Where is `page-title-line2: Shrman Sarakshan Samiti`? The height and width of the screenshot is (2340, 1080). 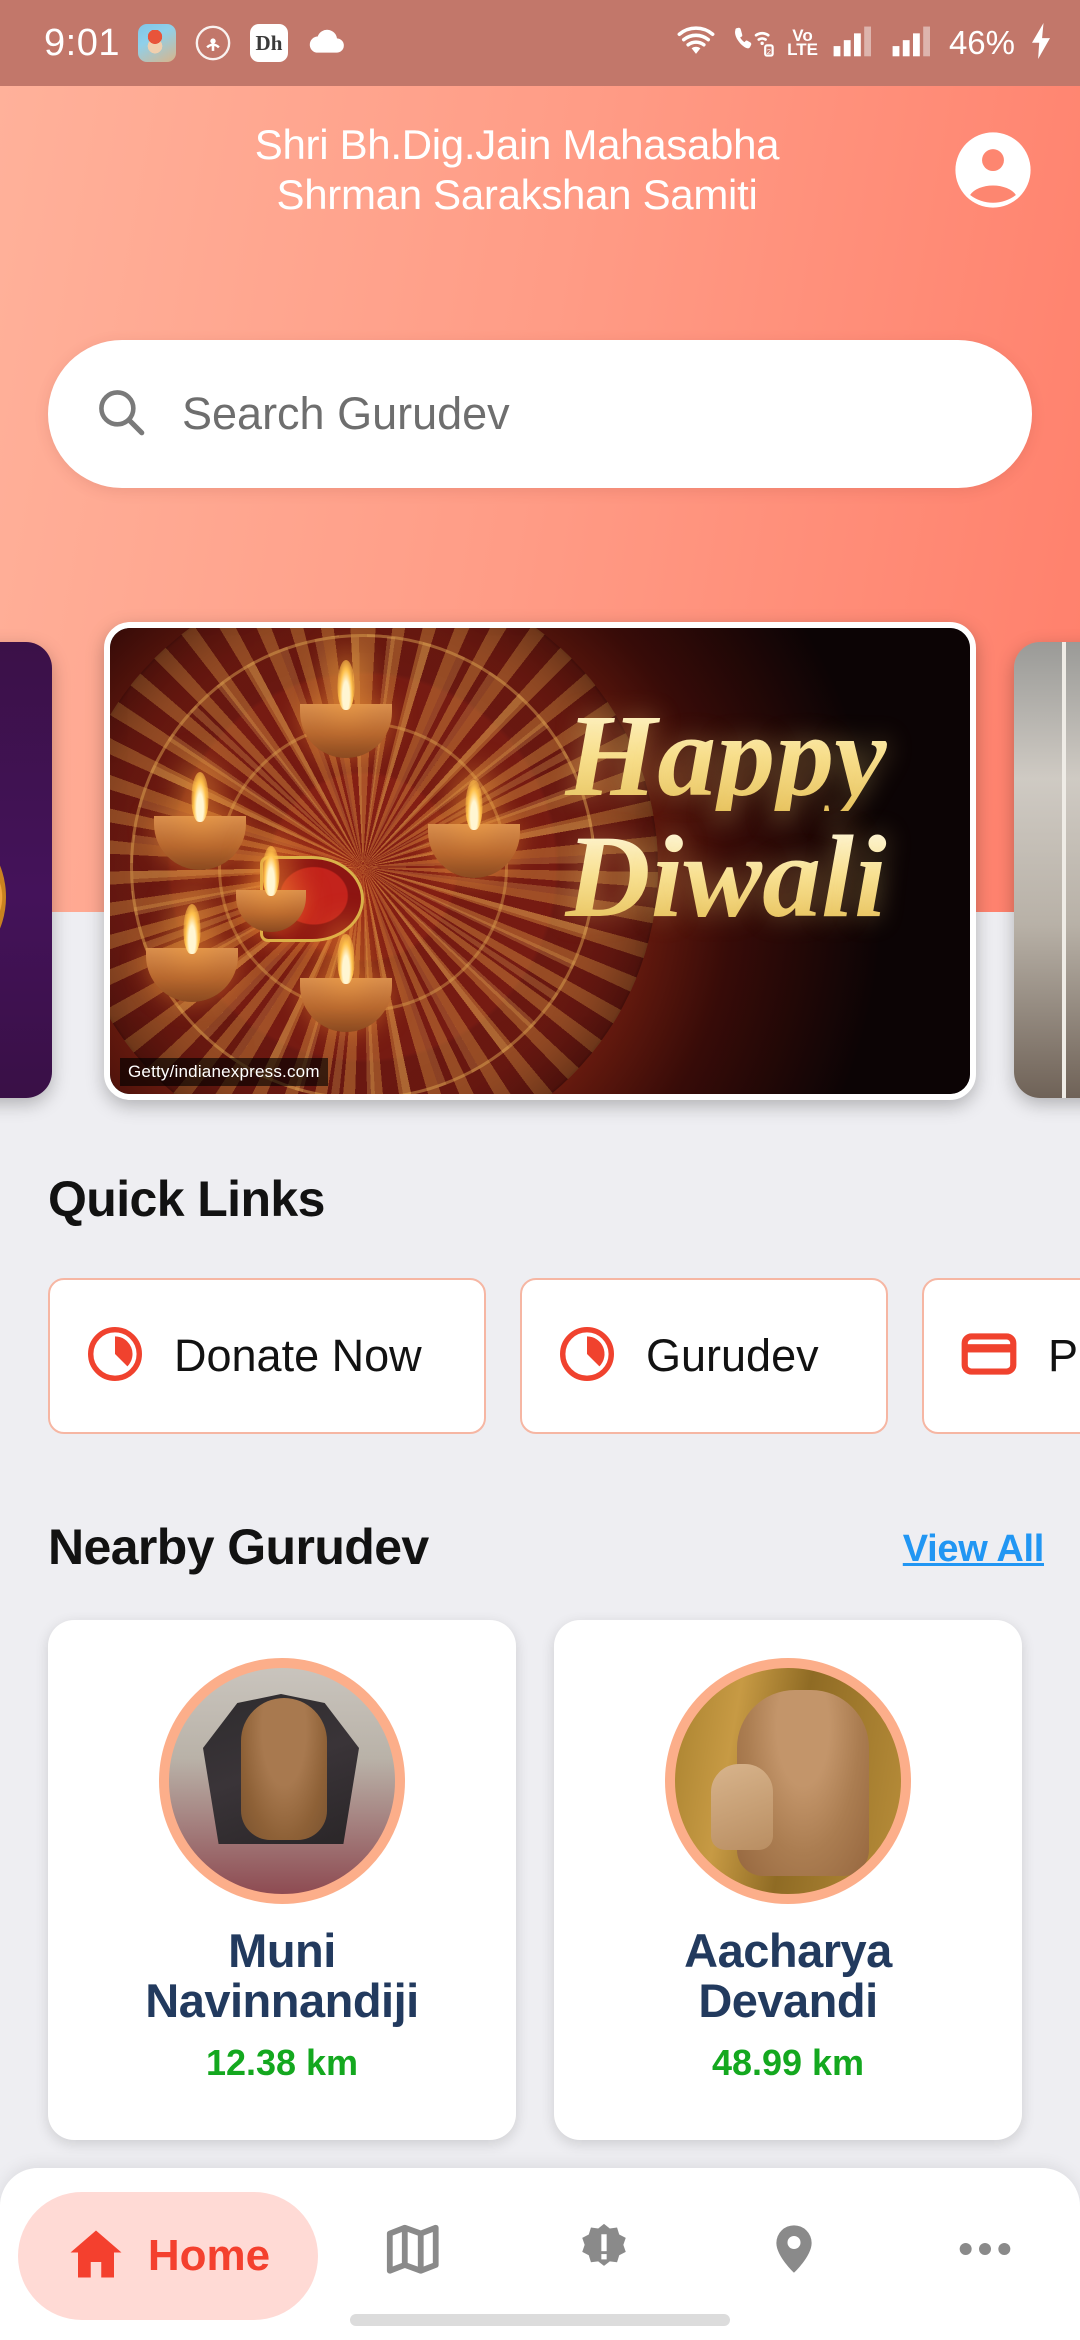
page-title-line2: Shrman Sarakshan Samiti is located at coordinates (517, 194).